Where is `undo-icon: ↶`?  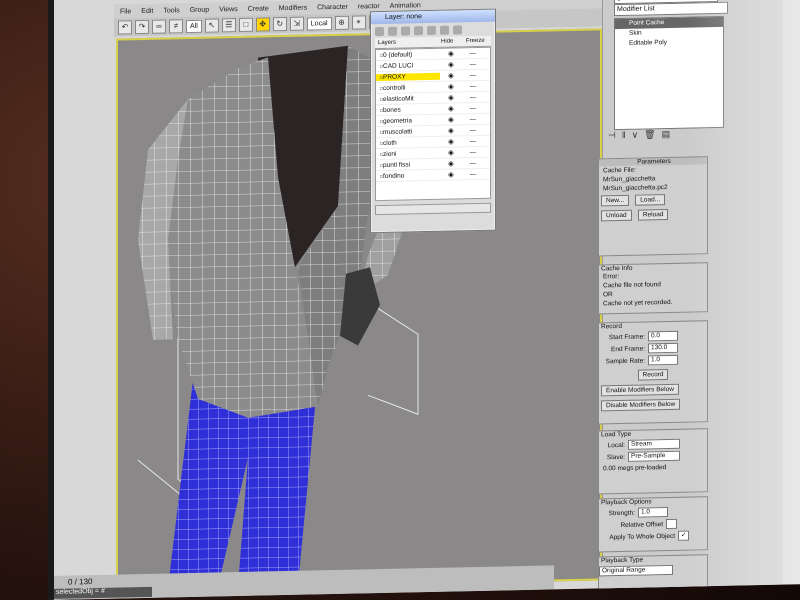
undo-icon: ↶ is located at coordinates (125, 27).